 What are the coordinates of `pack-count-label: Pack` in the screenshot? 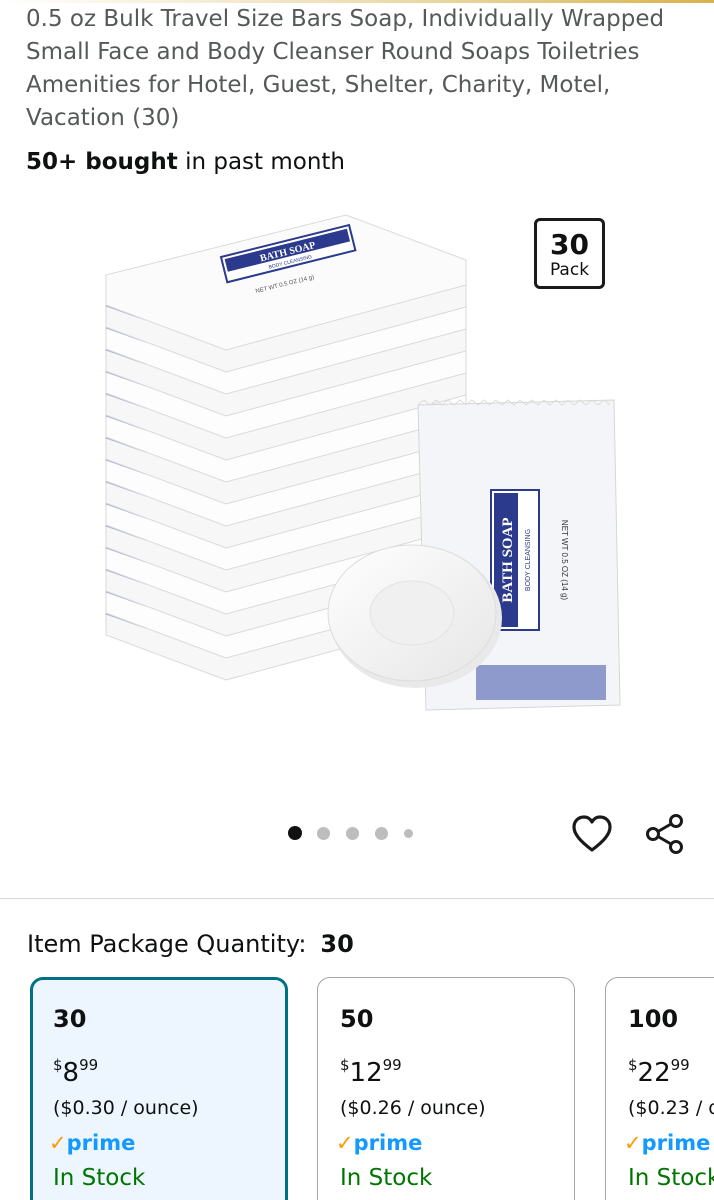 It's located at (569, 270).